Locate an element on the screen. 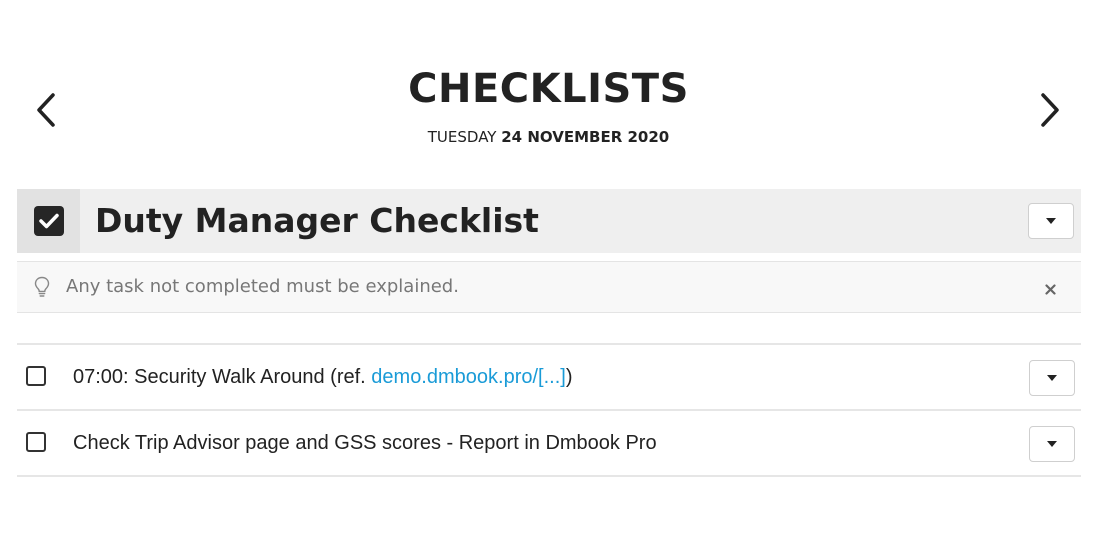 The width and height of the screenshot is (1097, 535). checklist-complete-toggle is located at coordinates (48, 221).